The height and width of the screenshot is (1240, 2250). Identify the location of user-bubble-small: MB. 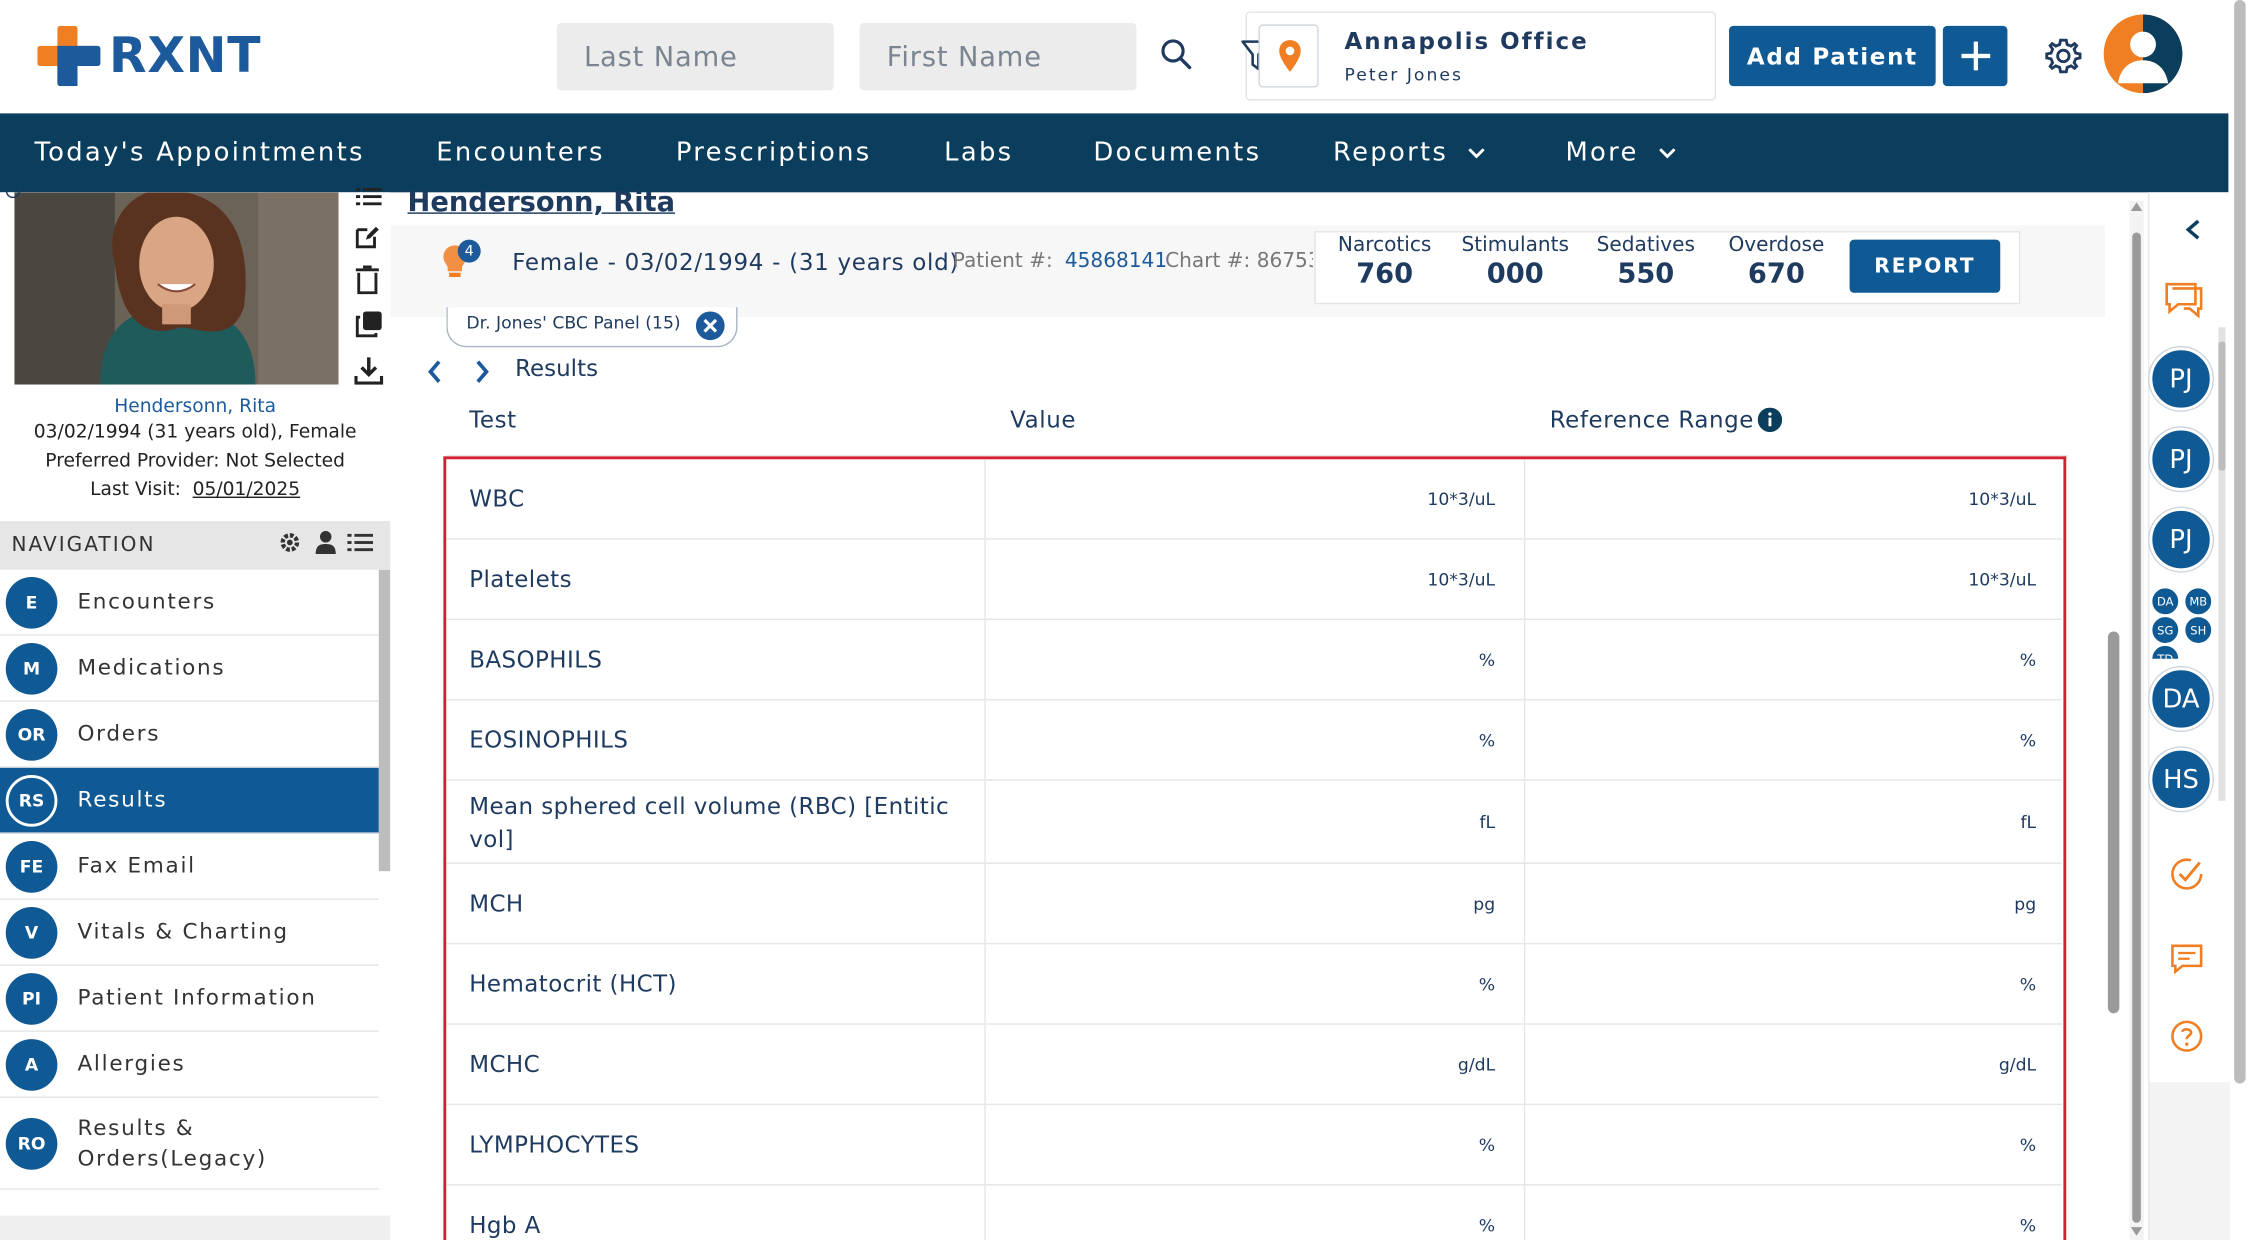
(2198, 601).